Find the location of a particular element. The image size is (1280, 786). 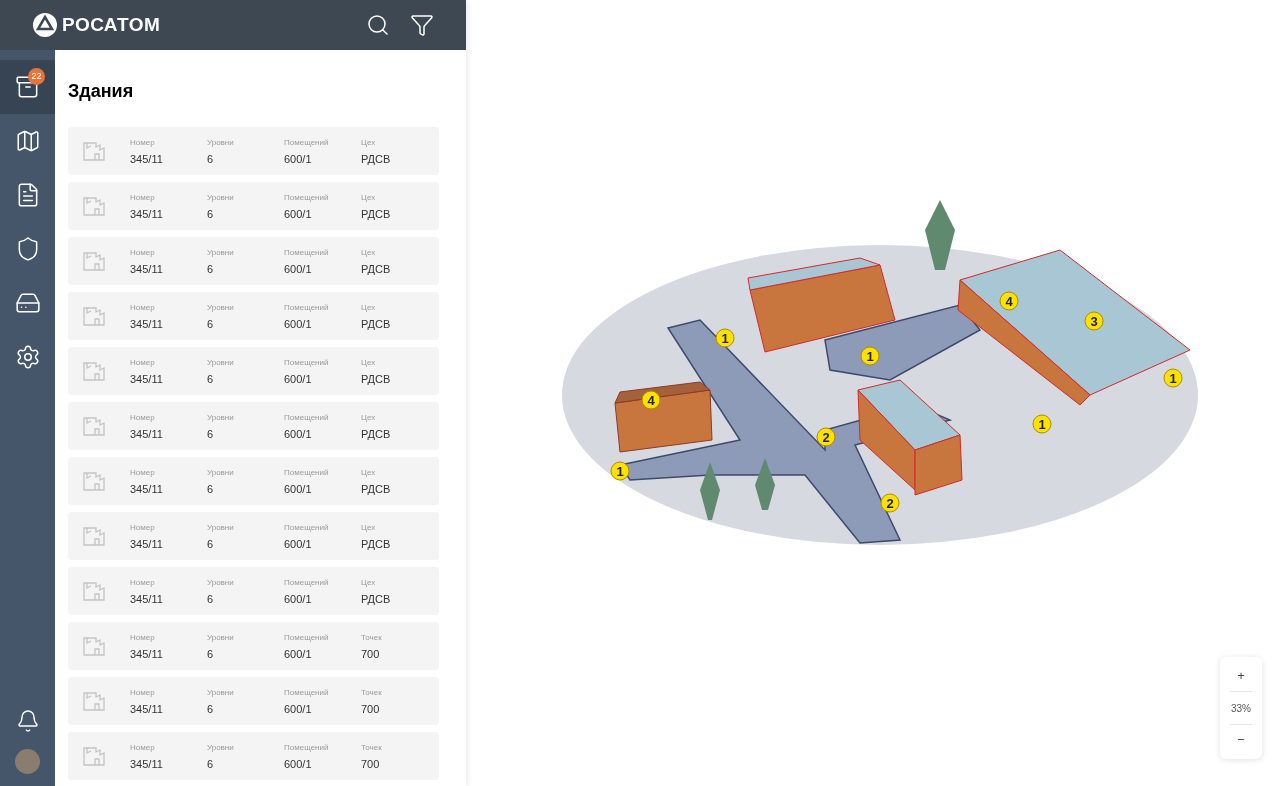

map-icon is located at coordinates (27, 141).